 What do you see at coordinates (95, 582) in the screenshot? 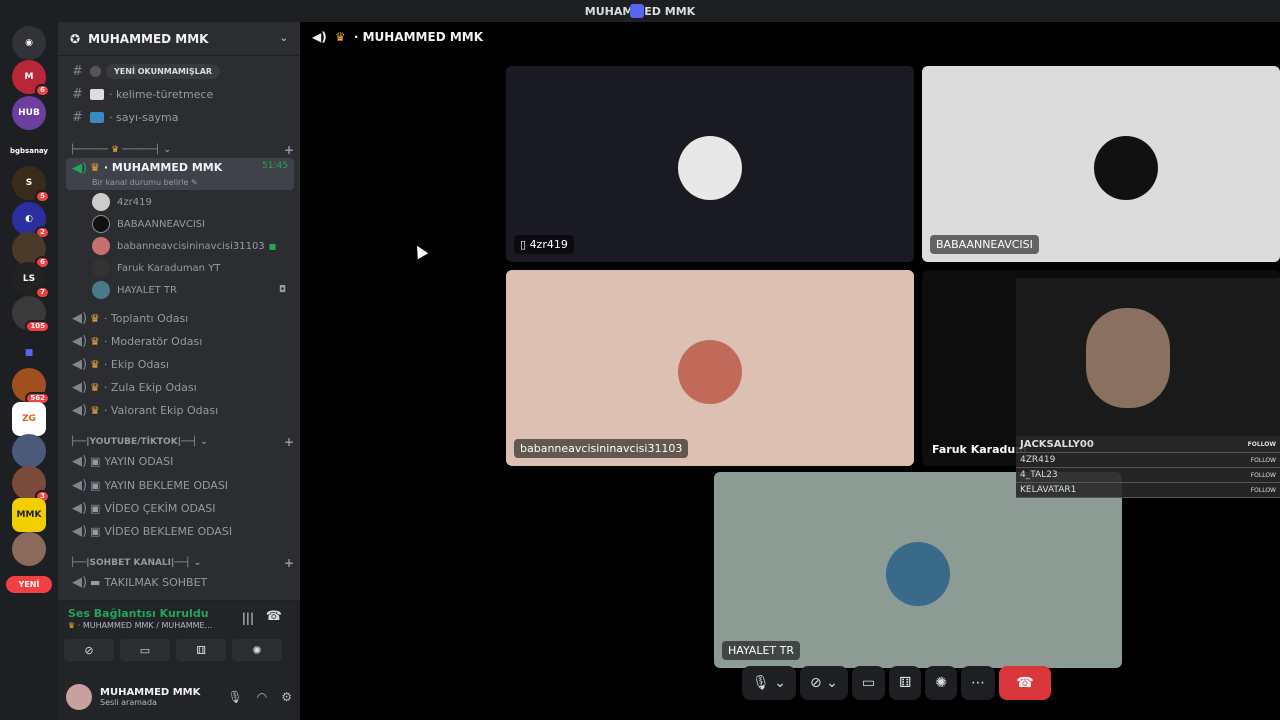
I see `chat-icon: ▬` at bounding box center [95, 582].